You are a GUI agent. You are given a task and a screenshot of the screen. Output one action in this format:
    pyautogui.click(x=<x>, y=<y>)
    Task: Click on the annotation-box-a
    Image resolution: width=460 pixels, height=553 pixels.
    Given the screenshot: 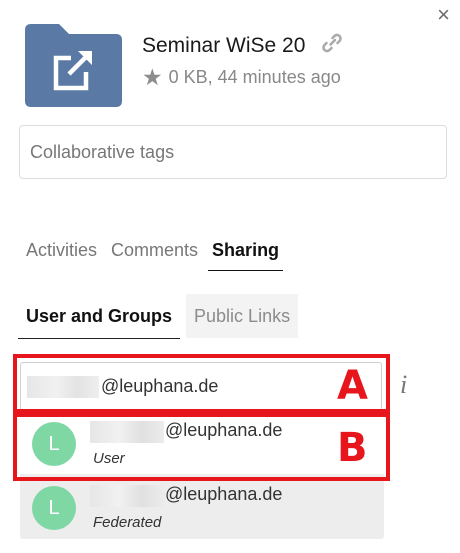 What is the action you would take?
    pyautogui.click(x=201, y=383)
    